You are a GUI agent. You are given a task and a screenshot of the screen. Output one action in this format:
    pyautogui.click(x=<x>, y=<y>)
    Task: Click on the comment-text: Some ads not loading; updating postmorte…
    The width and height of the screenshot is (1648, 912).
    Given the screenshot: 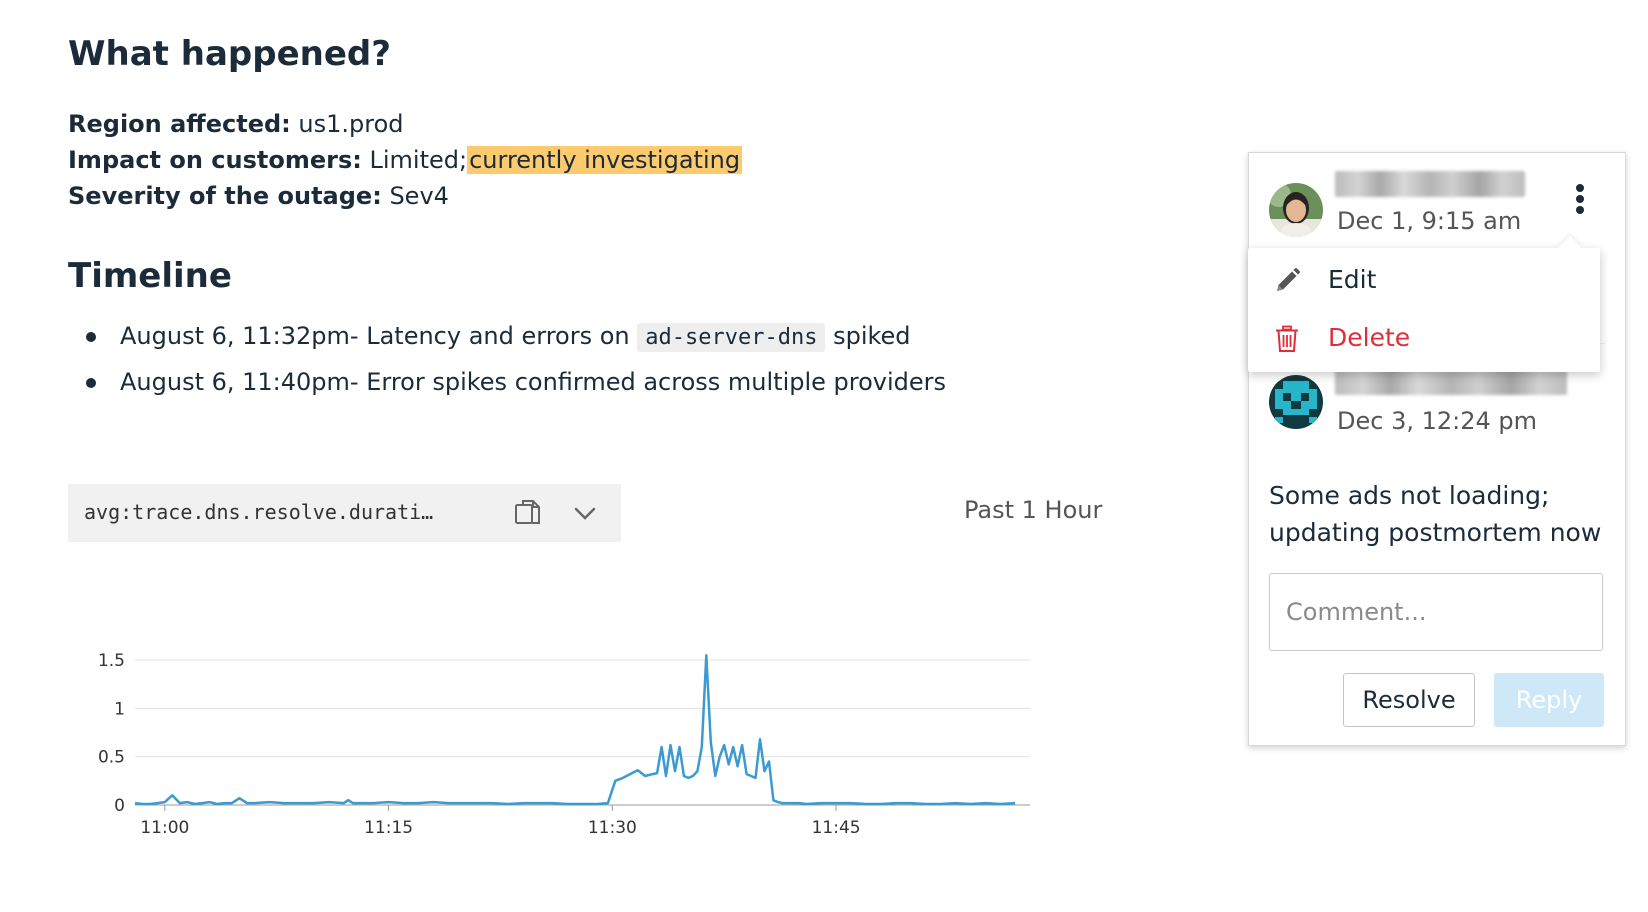 What is the action you would take?
    pyautogui.click(x=1435, y=514)
    